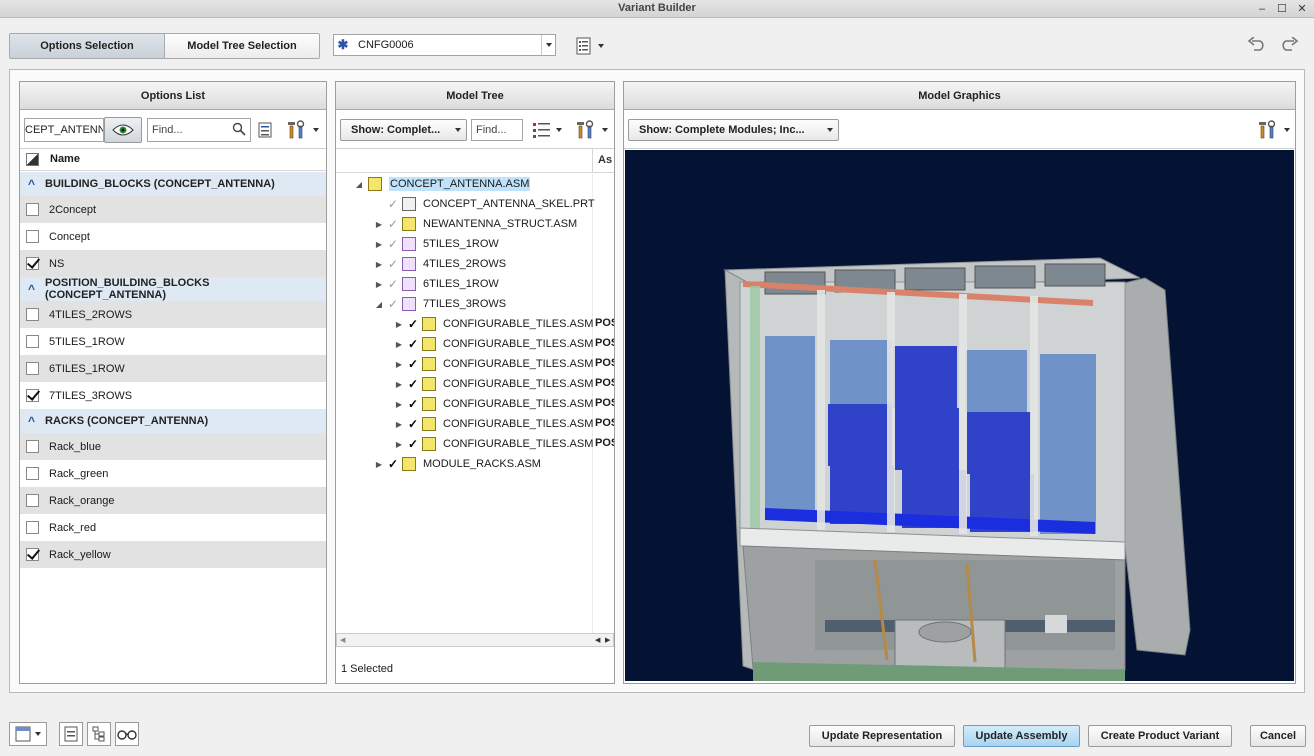 Image resolution: width=1314 pixels, height=756 pixels. Describe the element at coordinates (32, 159) in the screenshot. I see `select-all-checkbox` at that location.